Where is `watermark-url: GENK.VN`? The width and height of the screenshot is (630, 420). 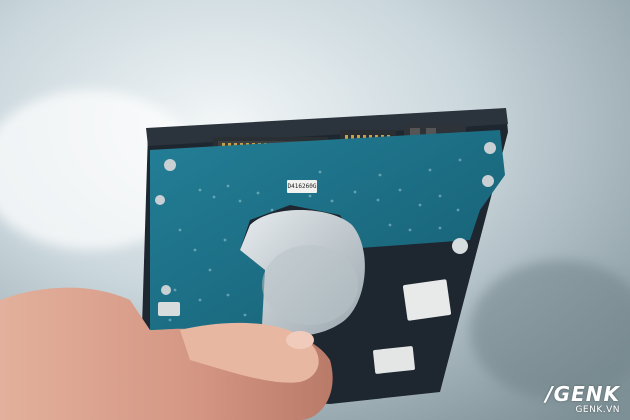 watermark-url: GENK.VN is located at coordinates (597, 410).